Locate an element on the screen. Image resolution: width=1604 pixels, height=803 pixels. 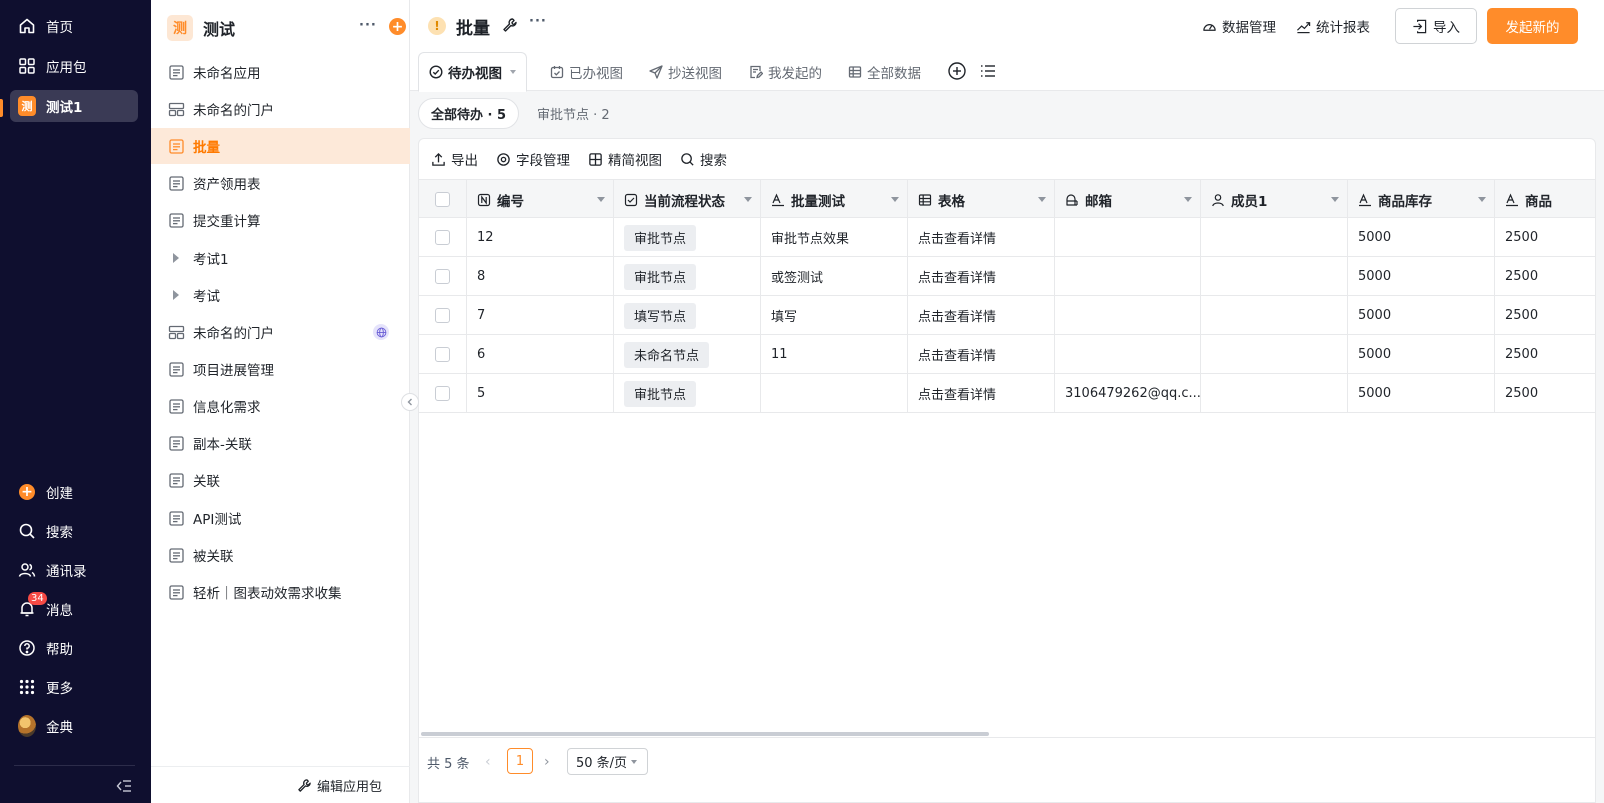
collapse-sidebar-icon is located at coordinates (410, 402).